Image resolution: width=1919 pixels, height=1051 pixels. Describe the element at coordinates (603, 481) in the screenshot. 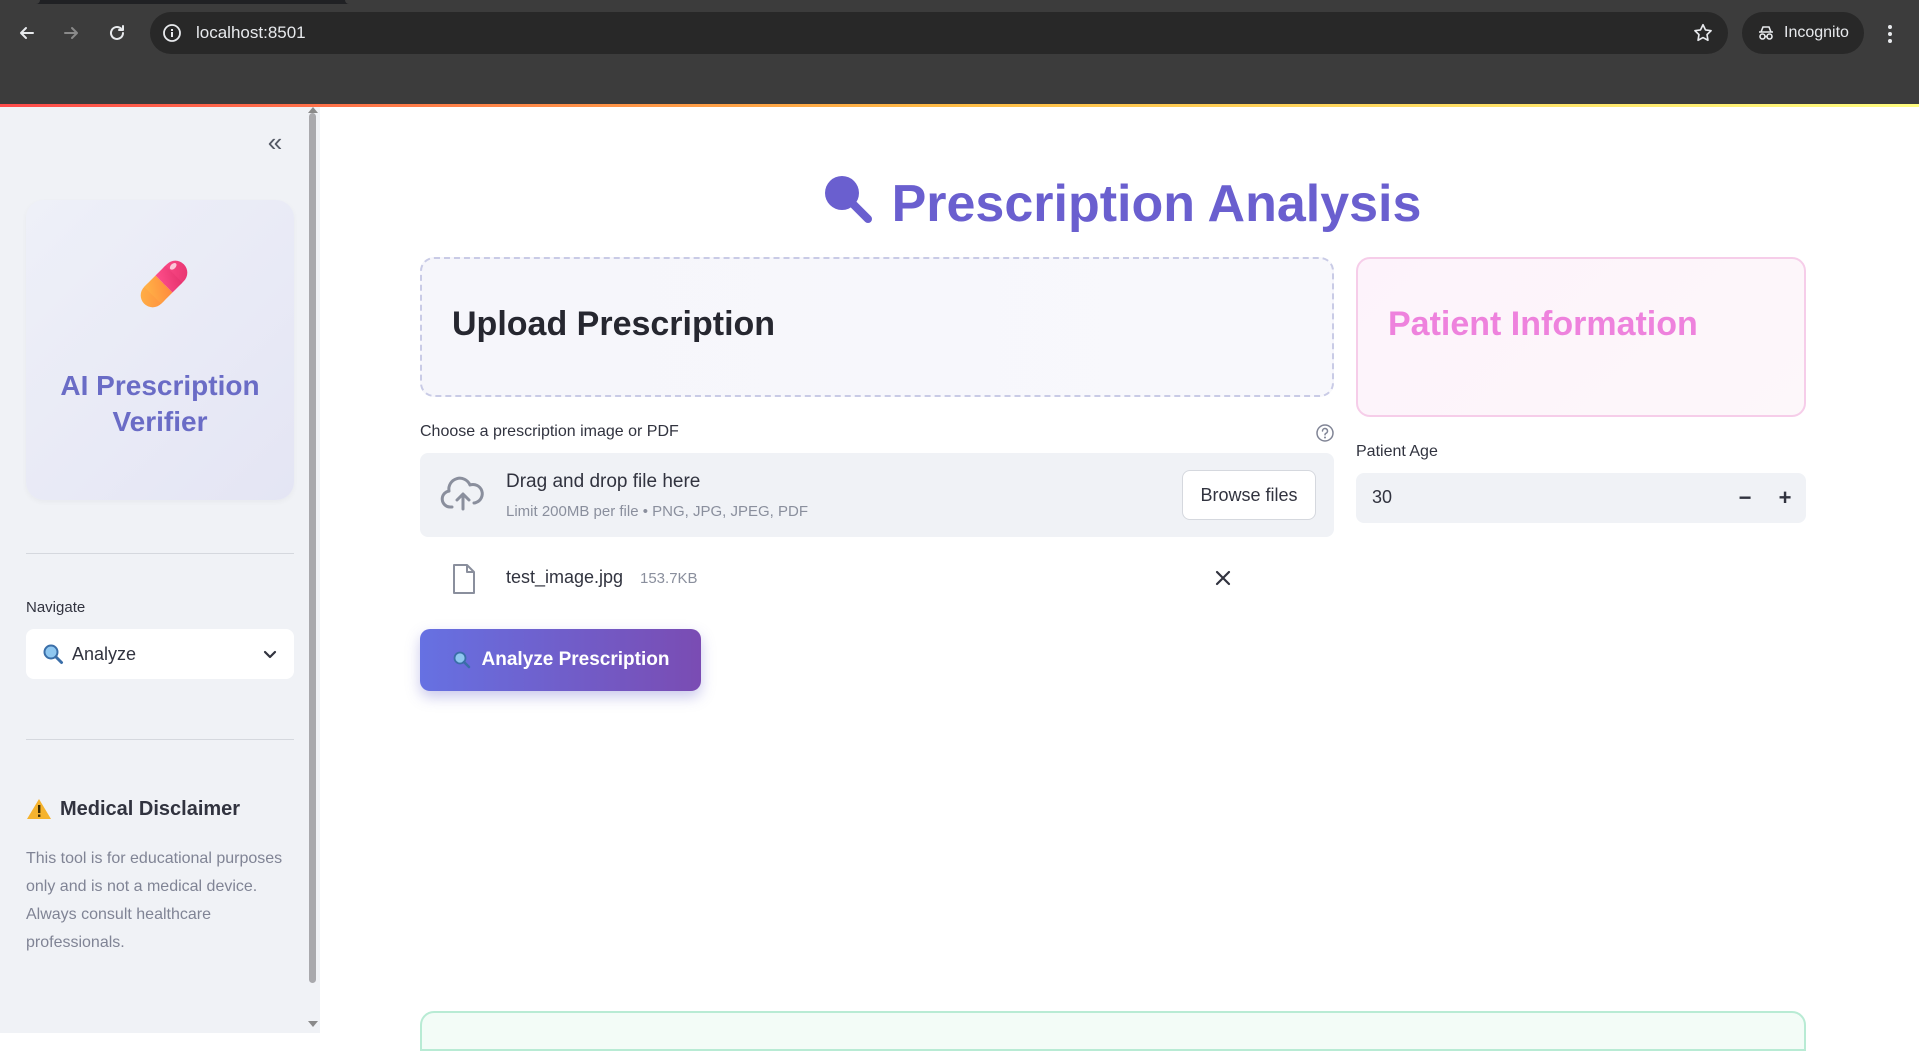

I see `dropzone-title: Drag and drop file here` at that location.